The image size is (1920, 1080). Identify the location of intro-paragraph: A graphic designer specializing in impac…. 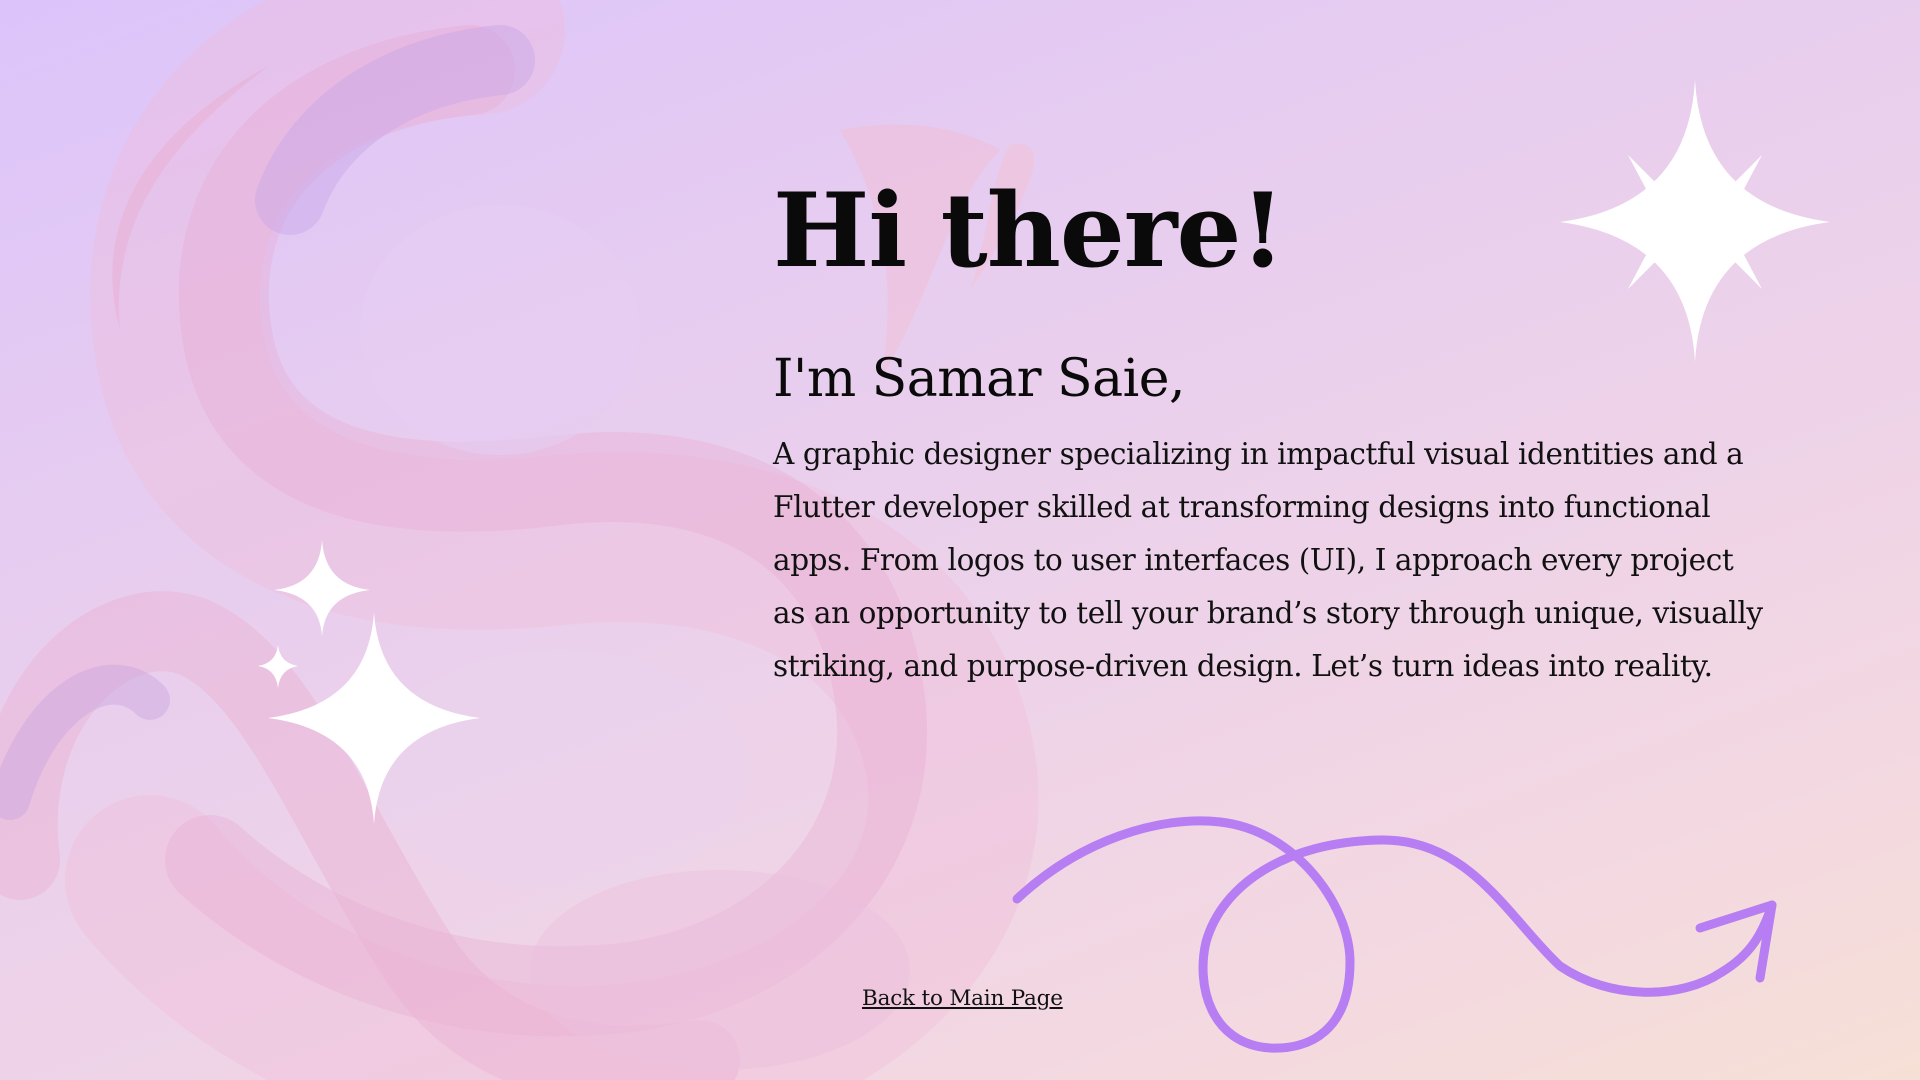
(1268, 560).